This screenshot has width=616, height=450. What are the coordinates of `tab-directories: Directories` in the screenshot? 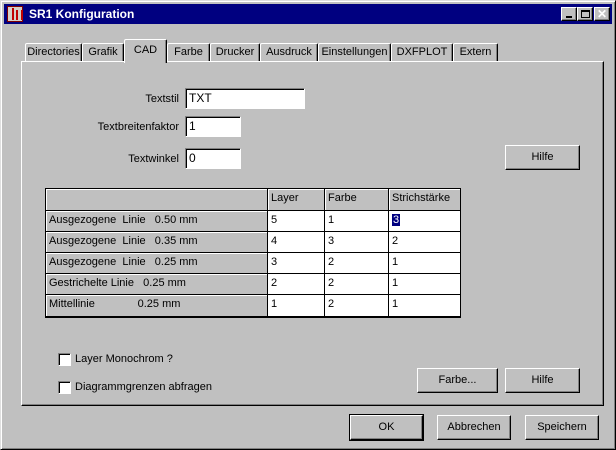 It's located at (53, 52).